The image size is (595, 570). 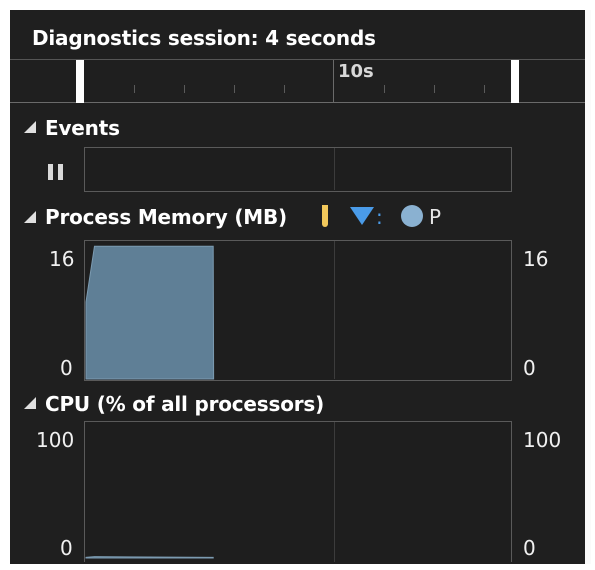 I want to click on charts-layer, so click(x=150, y=402).